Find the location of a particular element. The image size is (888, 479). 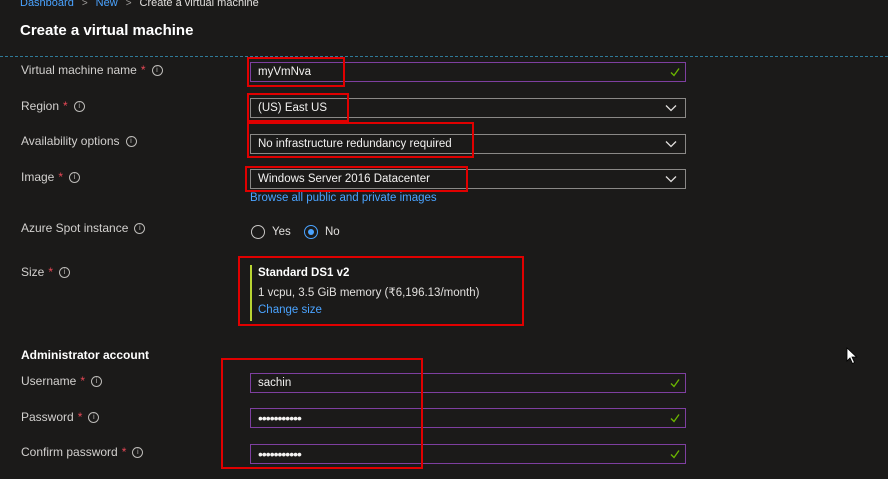

availability-label: Availability options i is located at coordinates (79, 141).